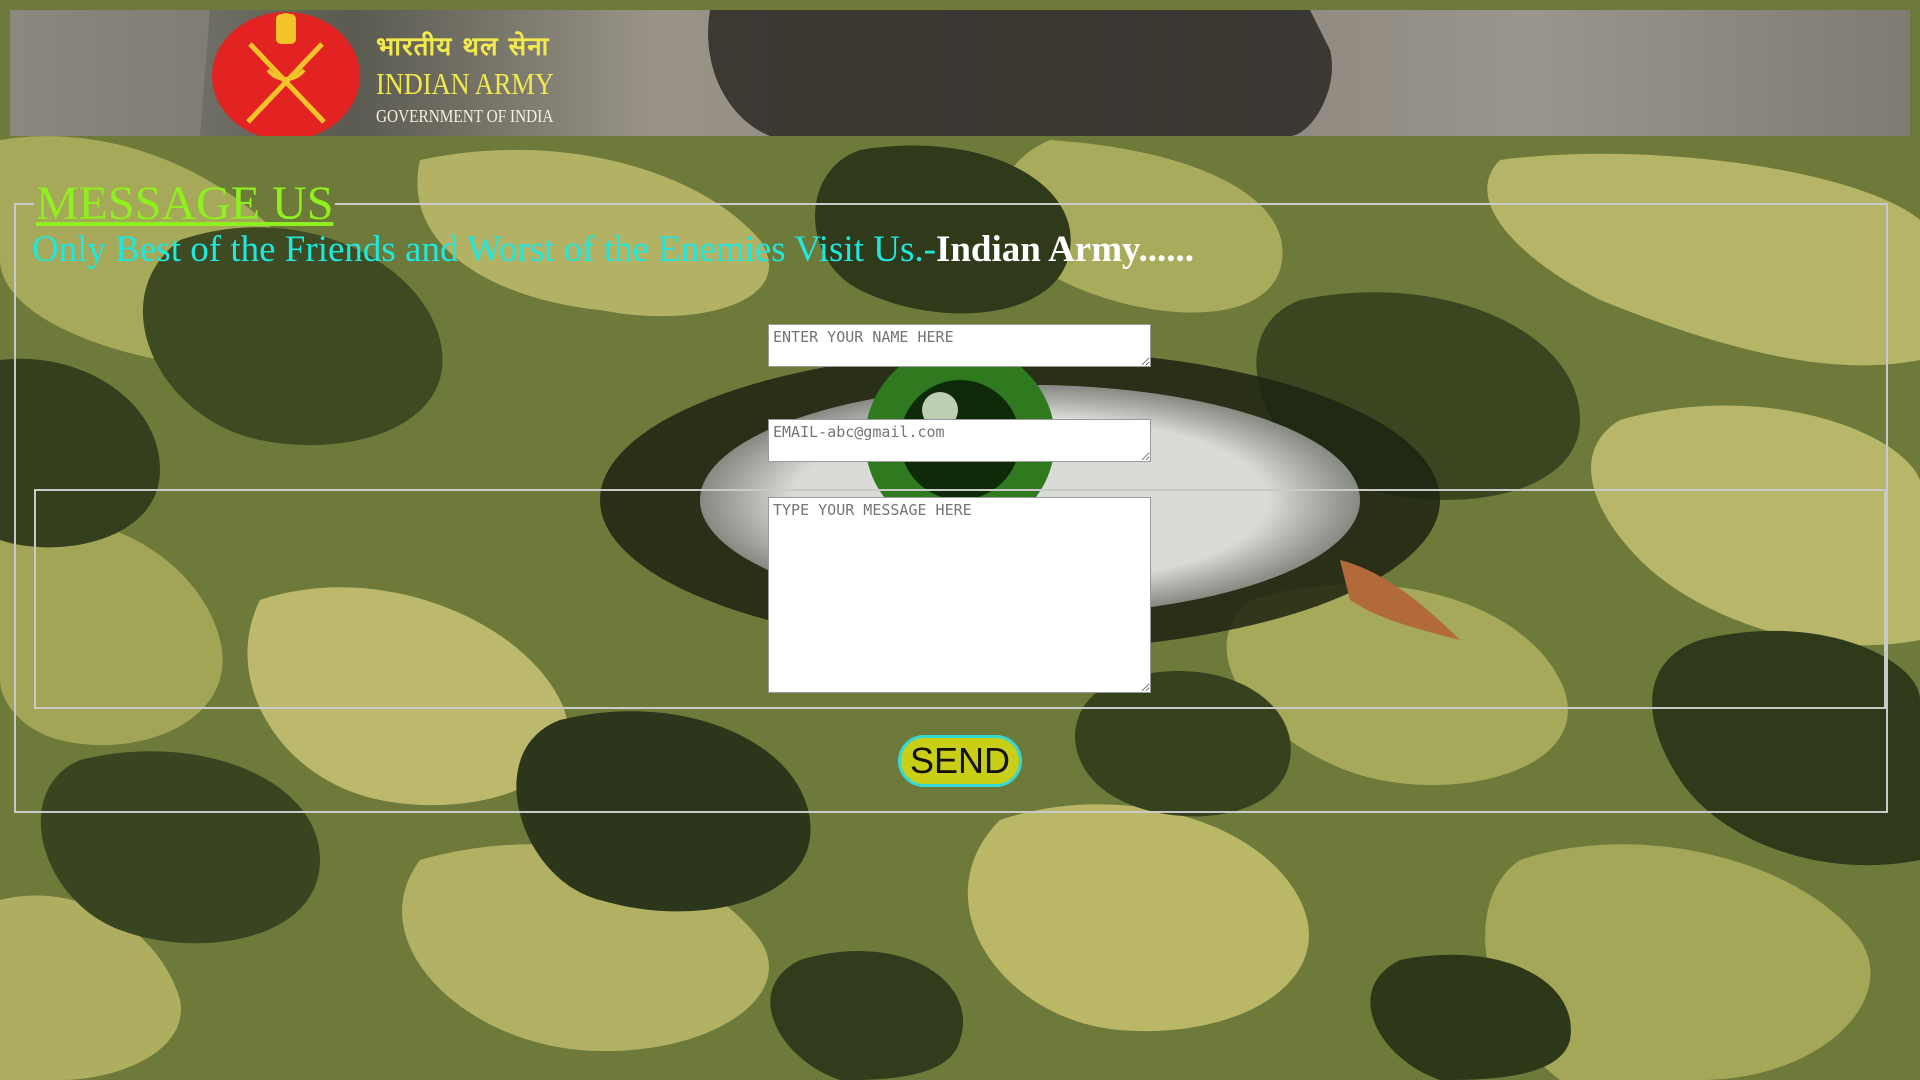 Image resolution: width=1920 pixels, height=1080 pixels. I want to click on message-field, so click(959, 595).